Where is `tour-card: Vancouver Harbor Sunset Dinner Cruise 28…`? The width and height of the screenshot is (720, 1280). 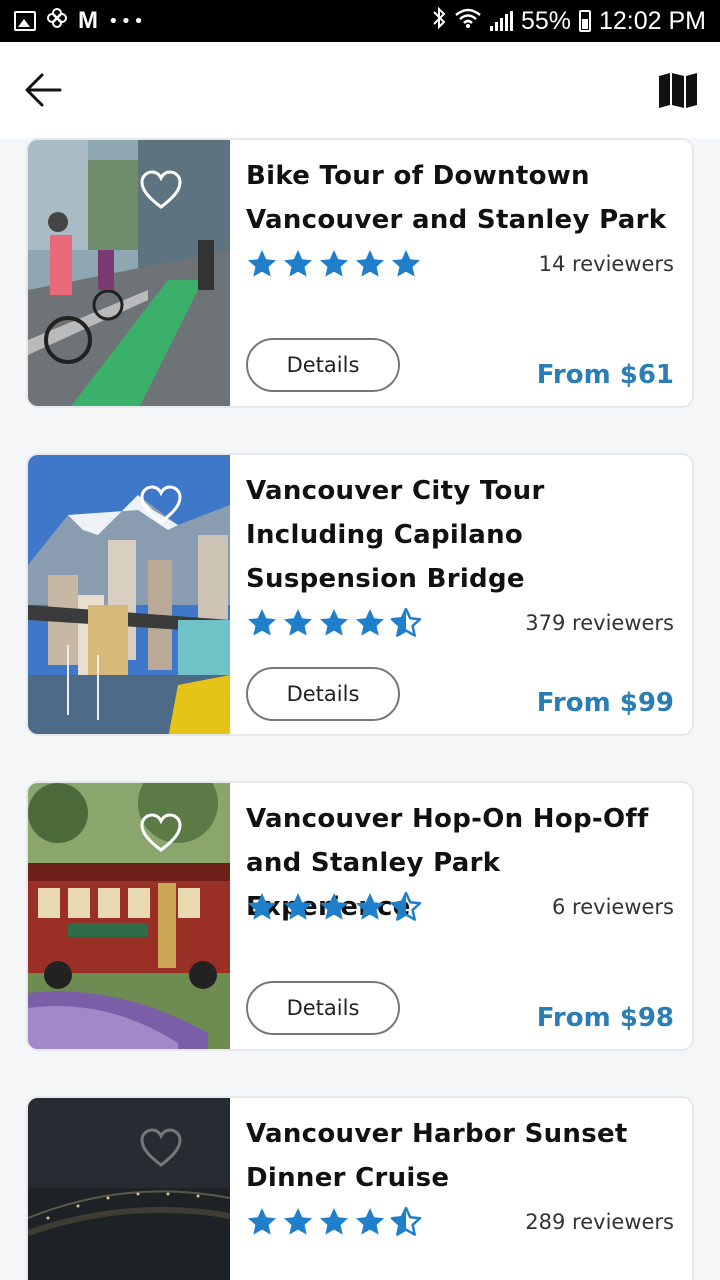
tour-card: Vancouver Harbor Sunset Dinner Cruise 28… is located at coordinates (360, 1188).